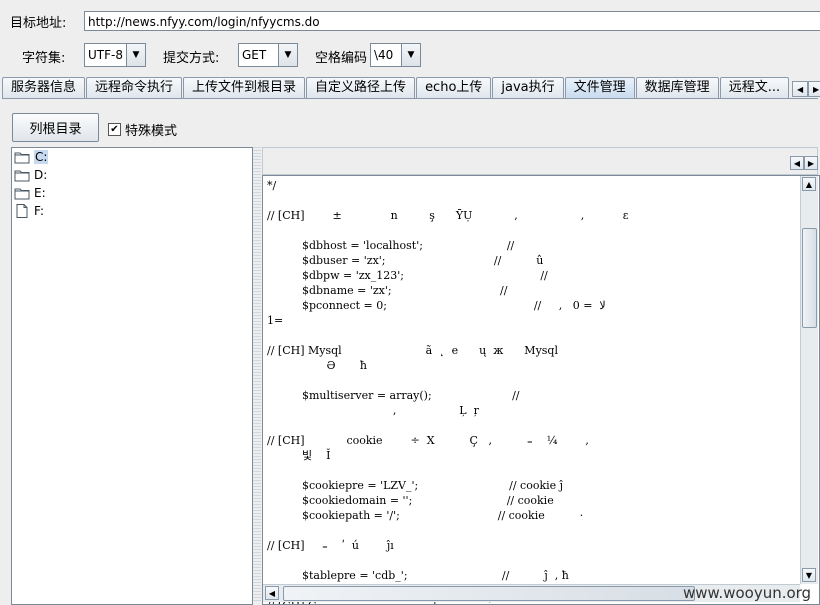 This screenshot has width=820, height=605. I want to click on tab-scroll-right-icon: ▶, so click(814, 89).